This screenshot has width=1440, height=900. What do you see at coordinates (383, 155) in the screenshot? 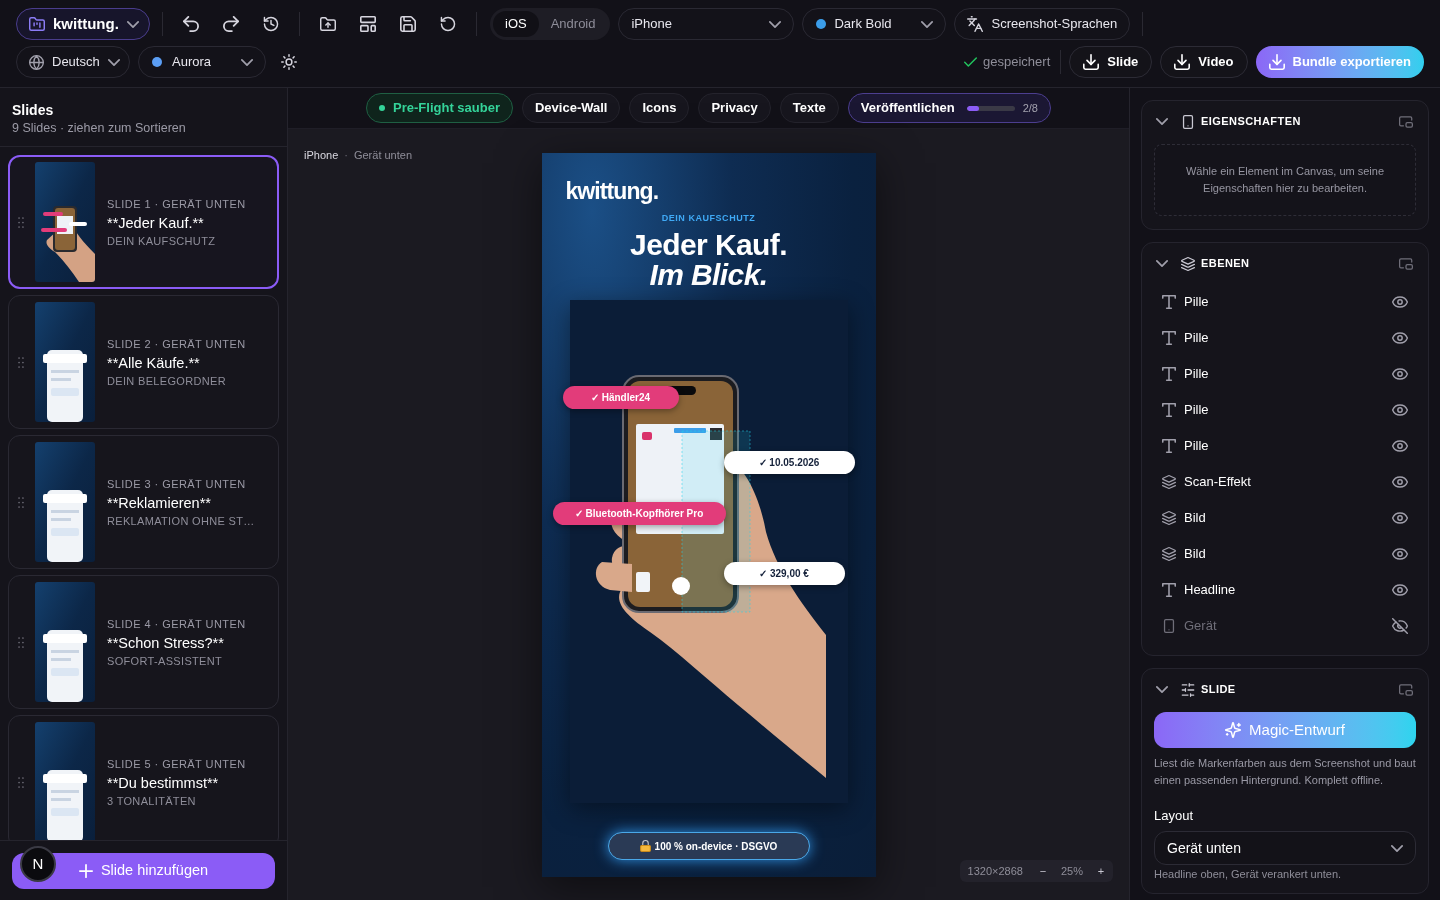
I see `breadcrumb-layout: Gerät unten` at bounding box center [383, 155].